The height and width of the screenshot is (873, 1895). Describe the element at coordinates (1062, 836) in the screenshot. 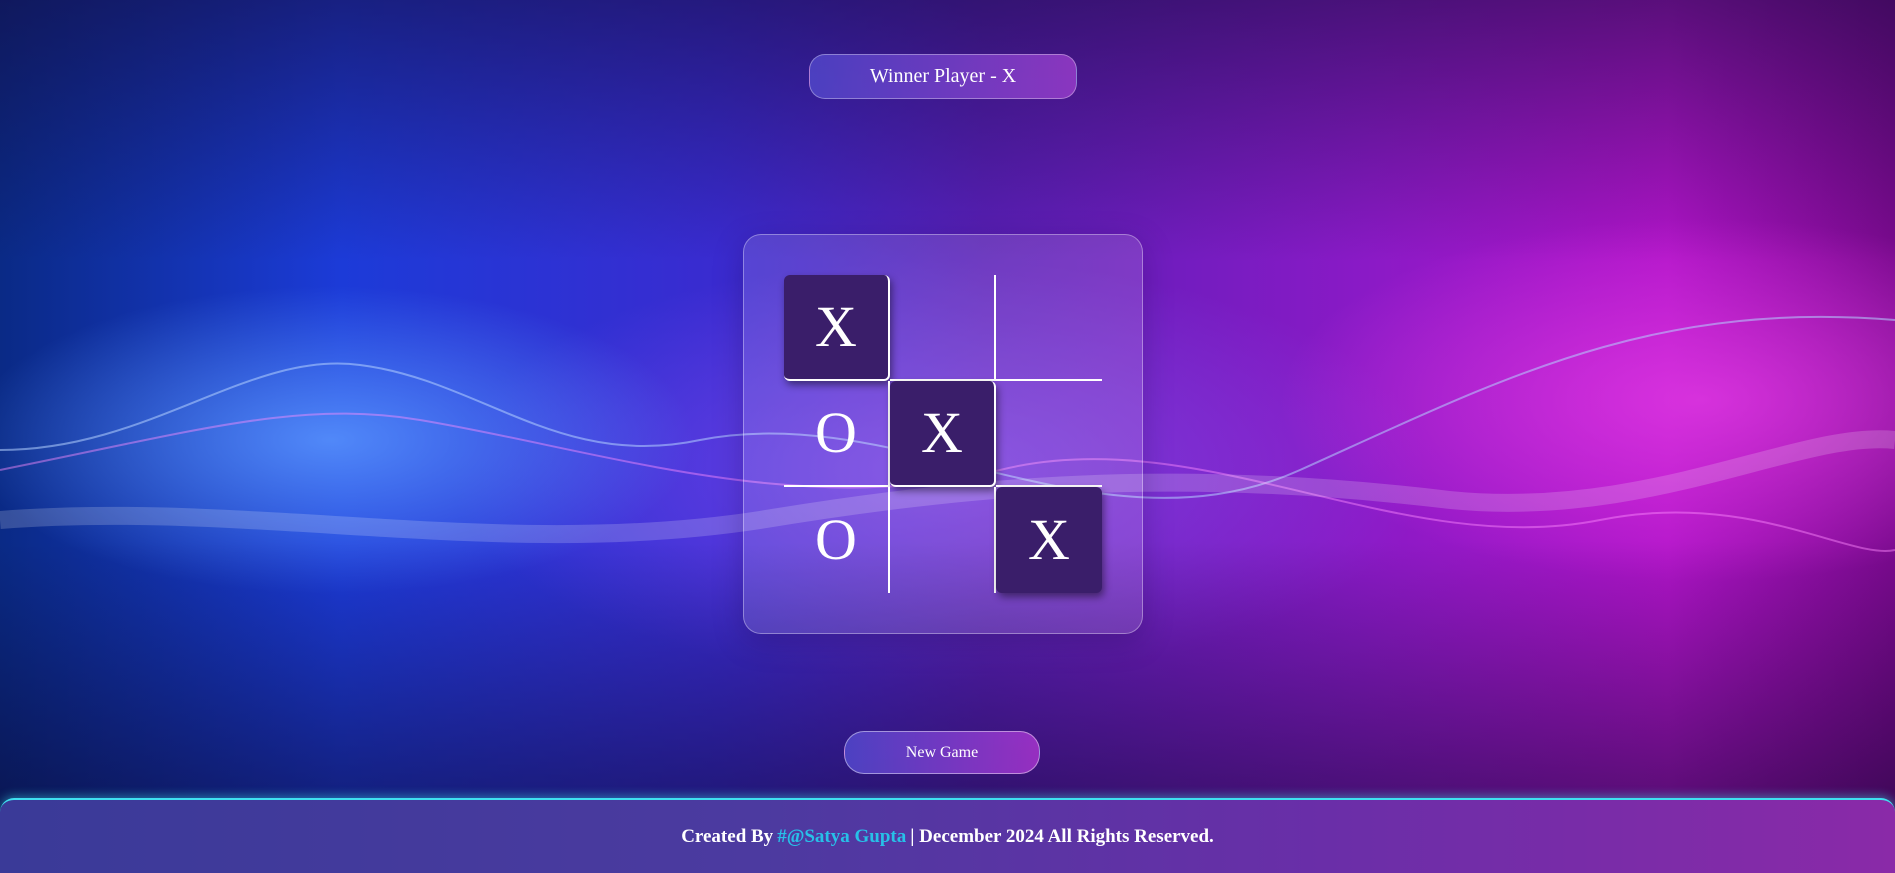

I see `footer-suffix: | December 2024 All Rights Reserved.` at that location.